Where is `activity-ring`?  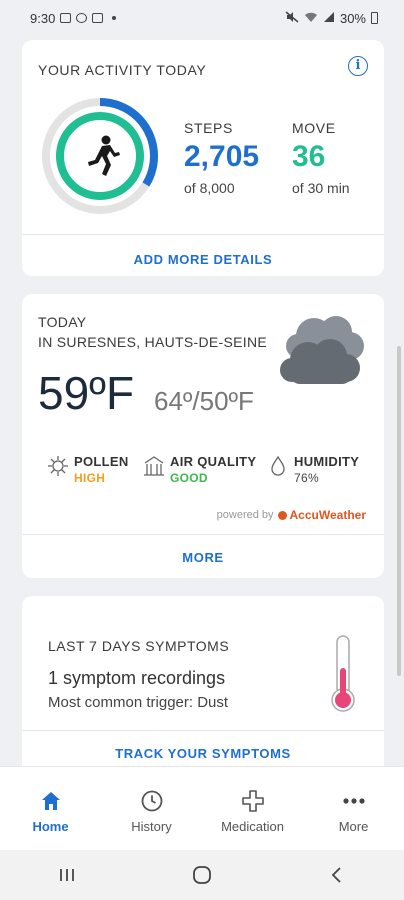
activity-ring is located at coordinates (100, 156).